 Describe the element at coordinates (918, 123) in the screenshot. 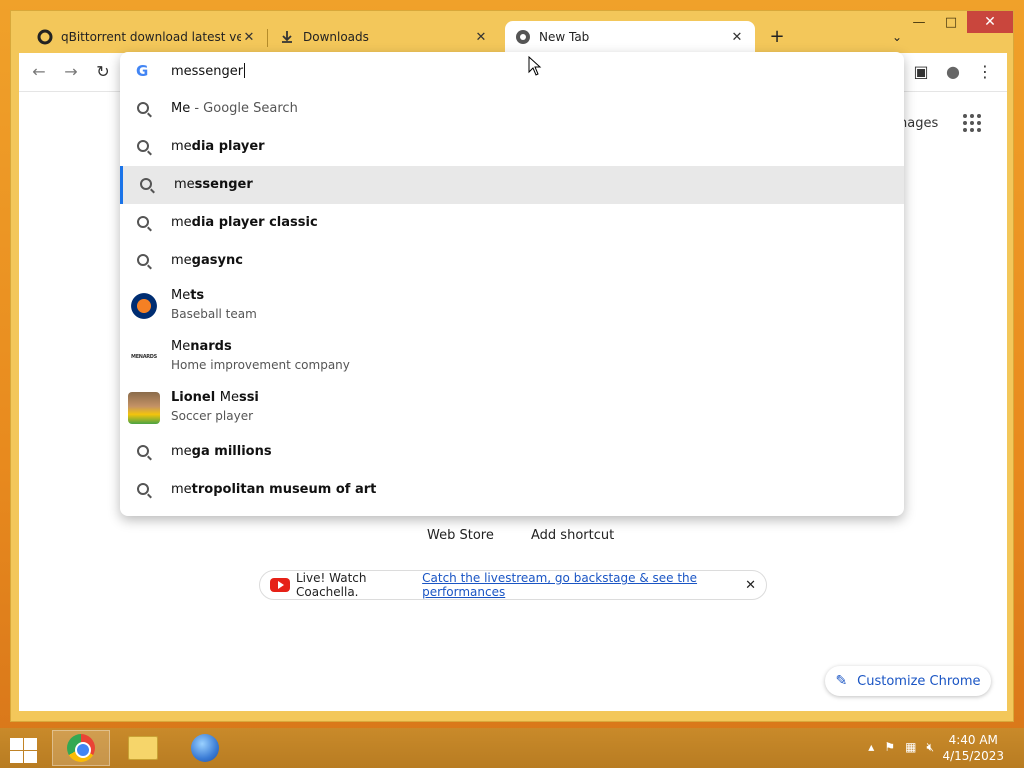

I see `images-link: nages` at that location.